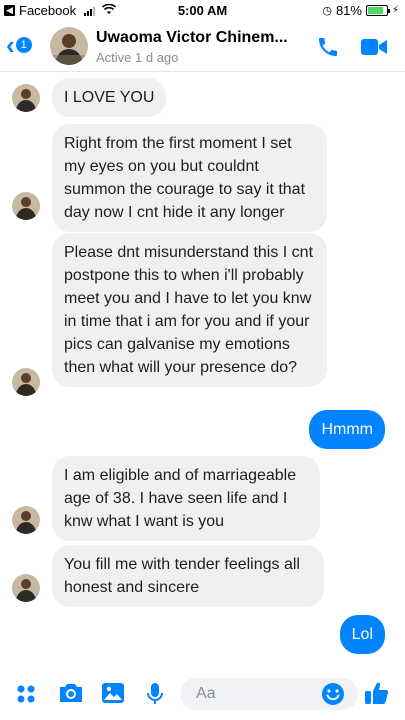 Image resolution: width=405 pixels, height=720 pixels. What do you see at coordinates (347, 429) in the screenshot?
I see `sent-message-bubble: Hmmm` at bounding box center [347, 429].